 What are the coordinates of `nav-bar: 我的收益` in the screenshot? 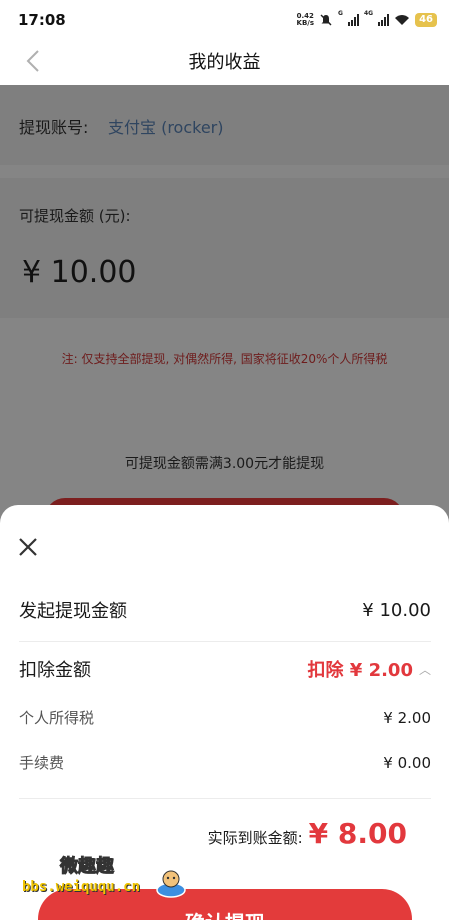 It's located at (224, 62).